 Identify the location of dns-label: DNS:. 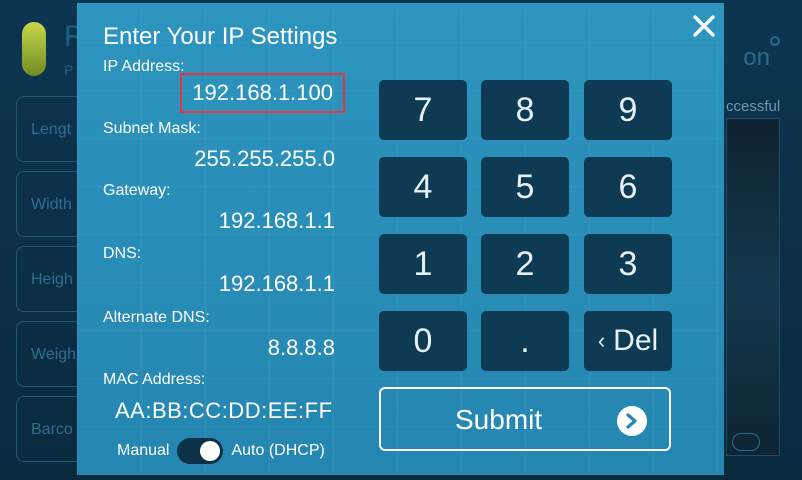
(122, 253).